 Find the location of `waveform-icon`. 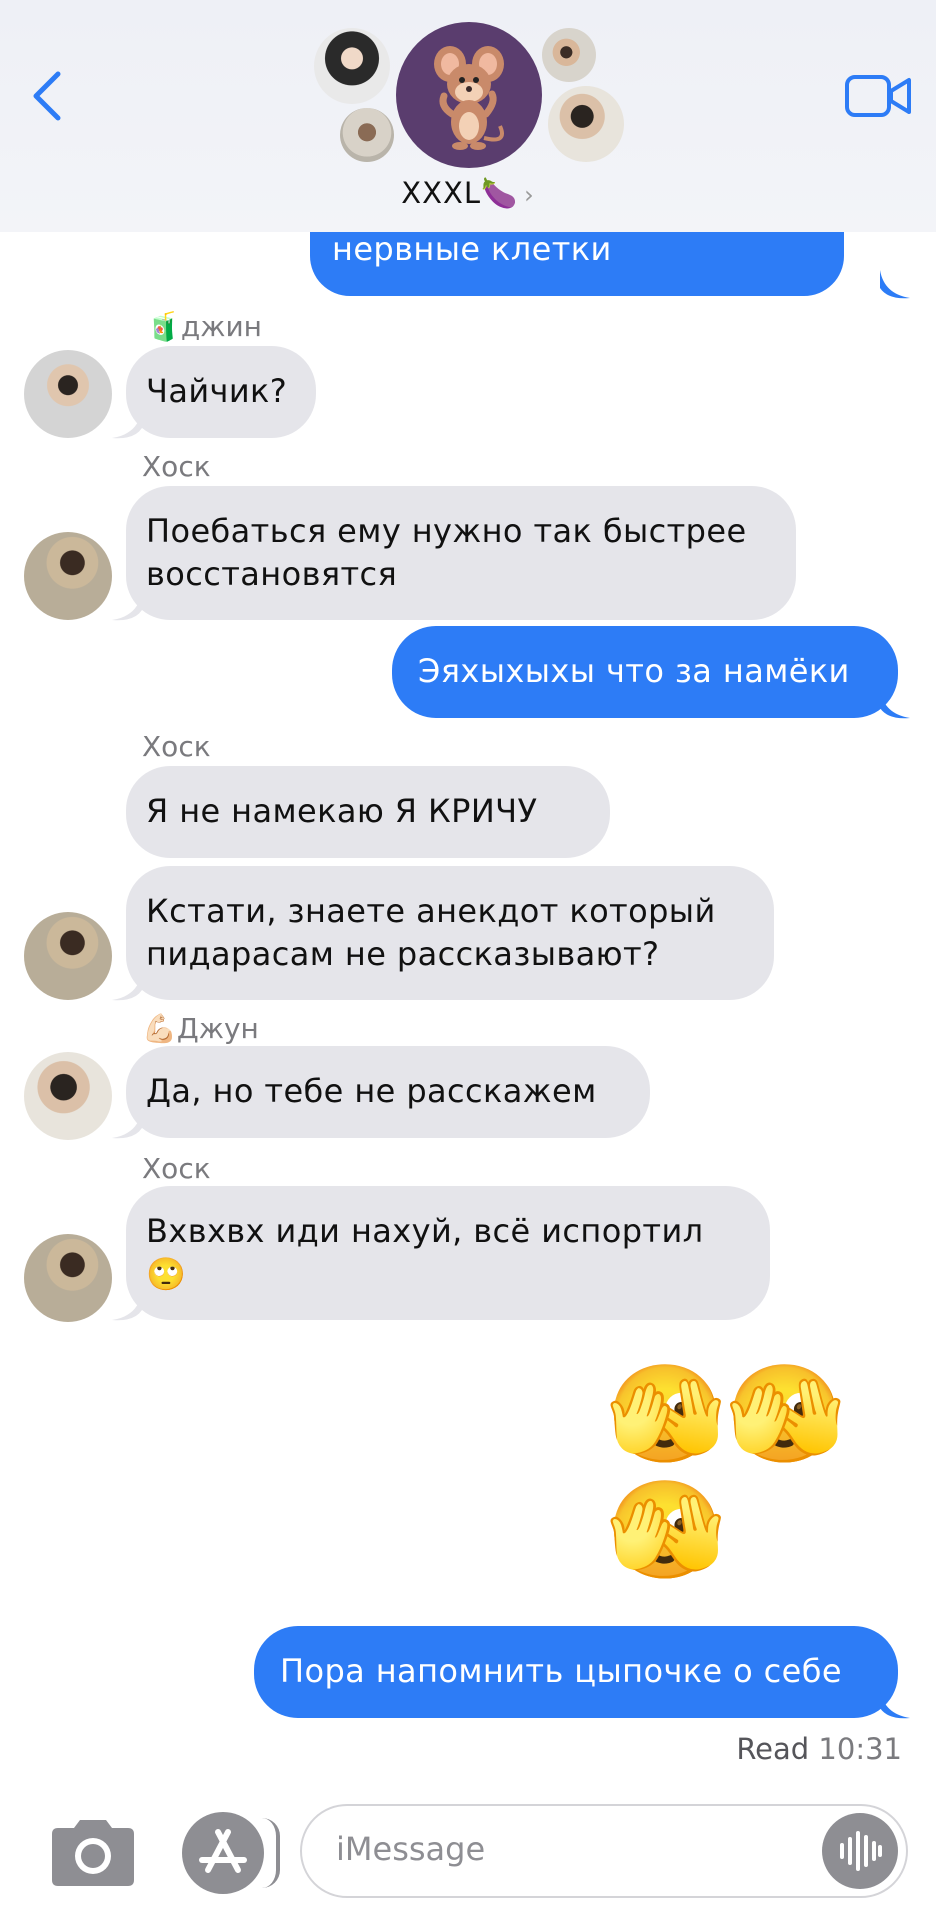

waveform-icon is located at coordinates (861, 1851).